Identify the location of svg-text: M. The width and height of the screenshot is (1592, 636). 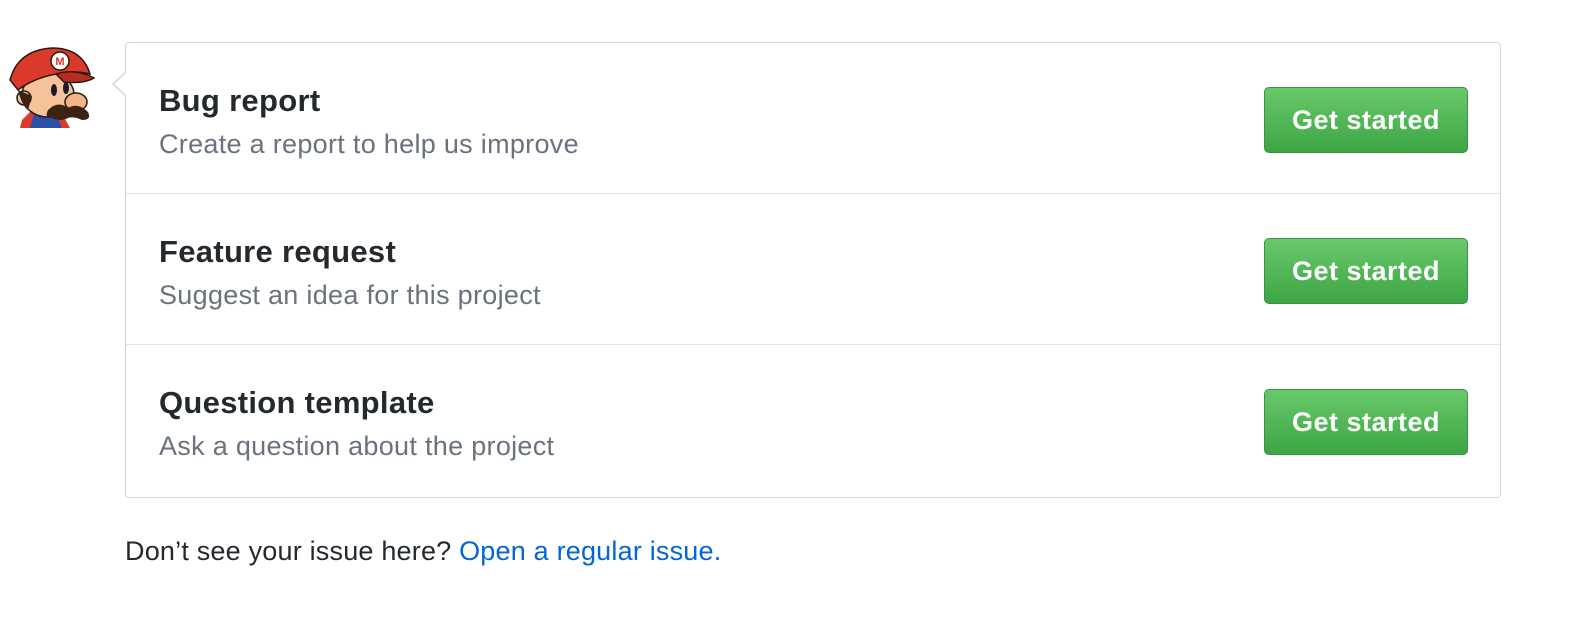
(59, 62).